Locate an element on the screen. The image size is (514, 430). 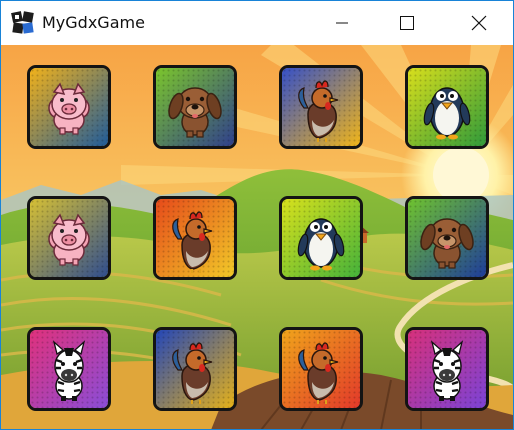
libgdx-app-icon is located at coordinates (22, 22).